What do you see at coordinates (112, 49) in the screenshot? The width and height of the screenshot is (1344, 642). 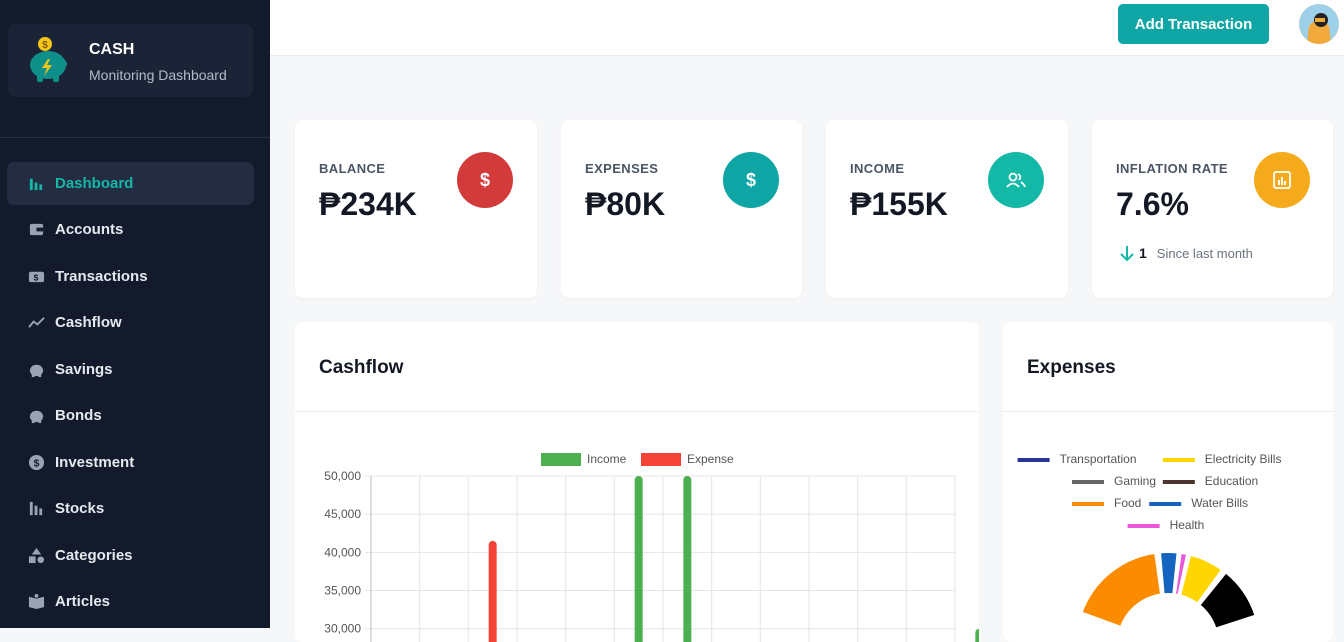 I see `brand-title: CASH` at bounding box center [112, 49].